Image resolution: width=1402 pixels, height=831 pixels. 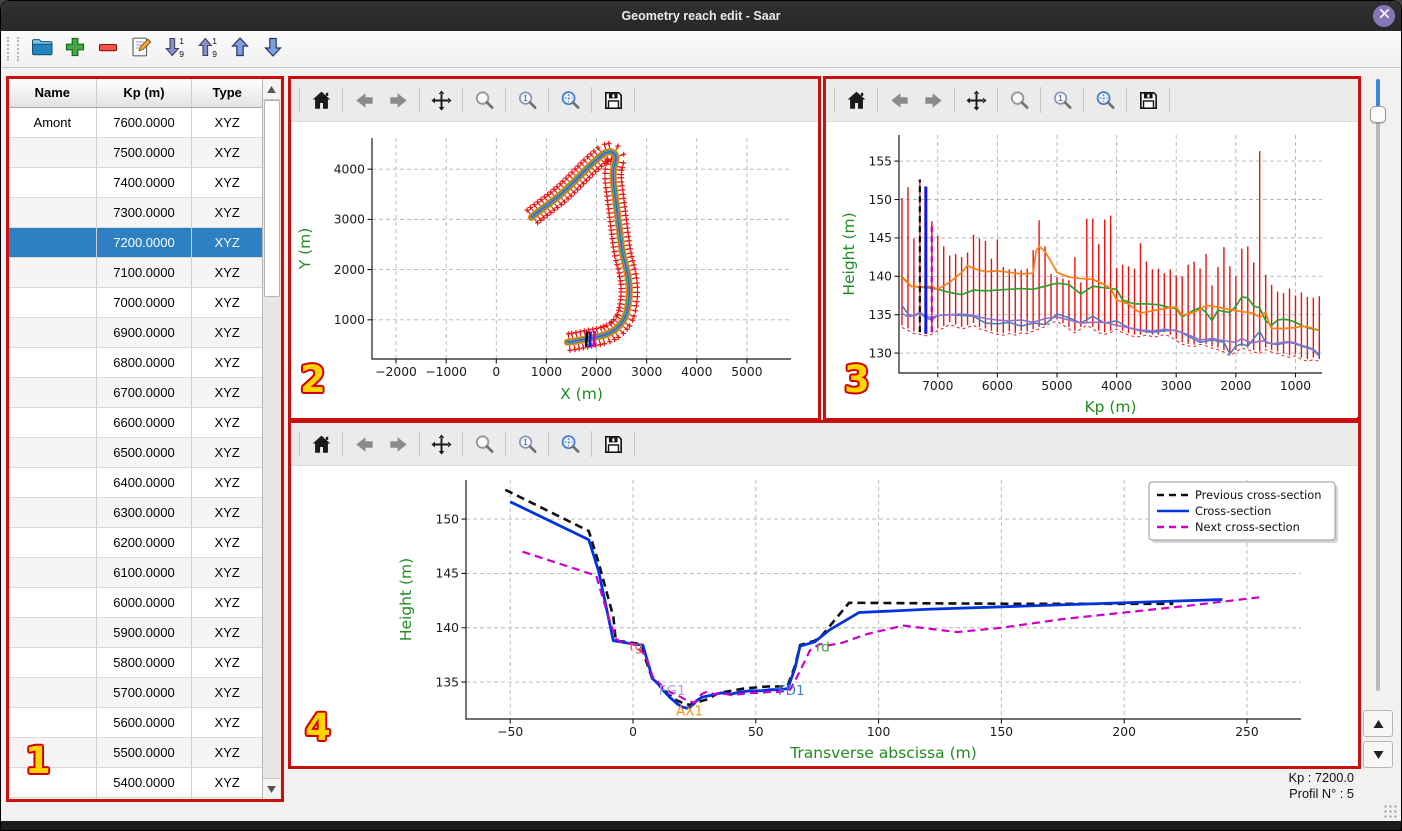 I want to click on svg-text: 1, so click(x=525, y=442).